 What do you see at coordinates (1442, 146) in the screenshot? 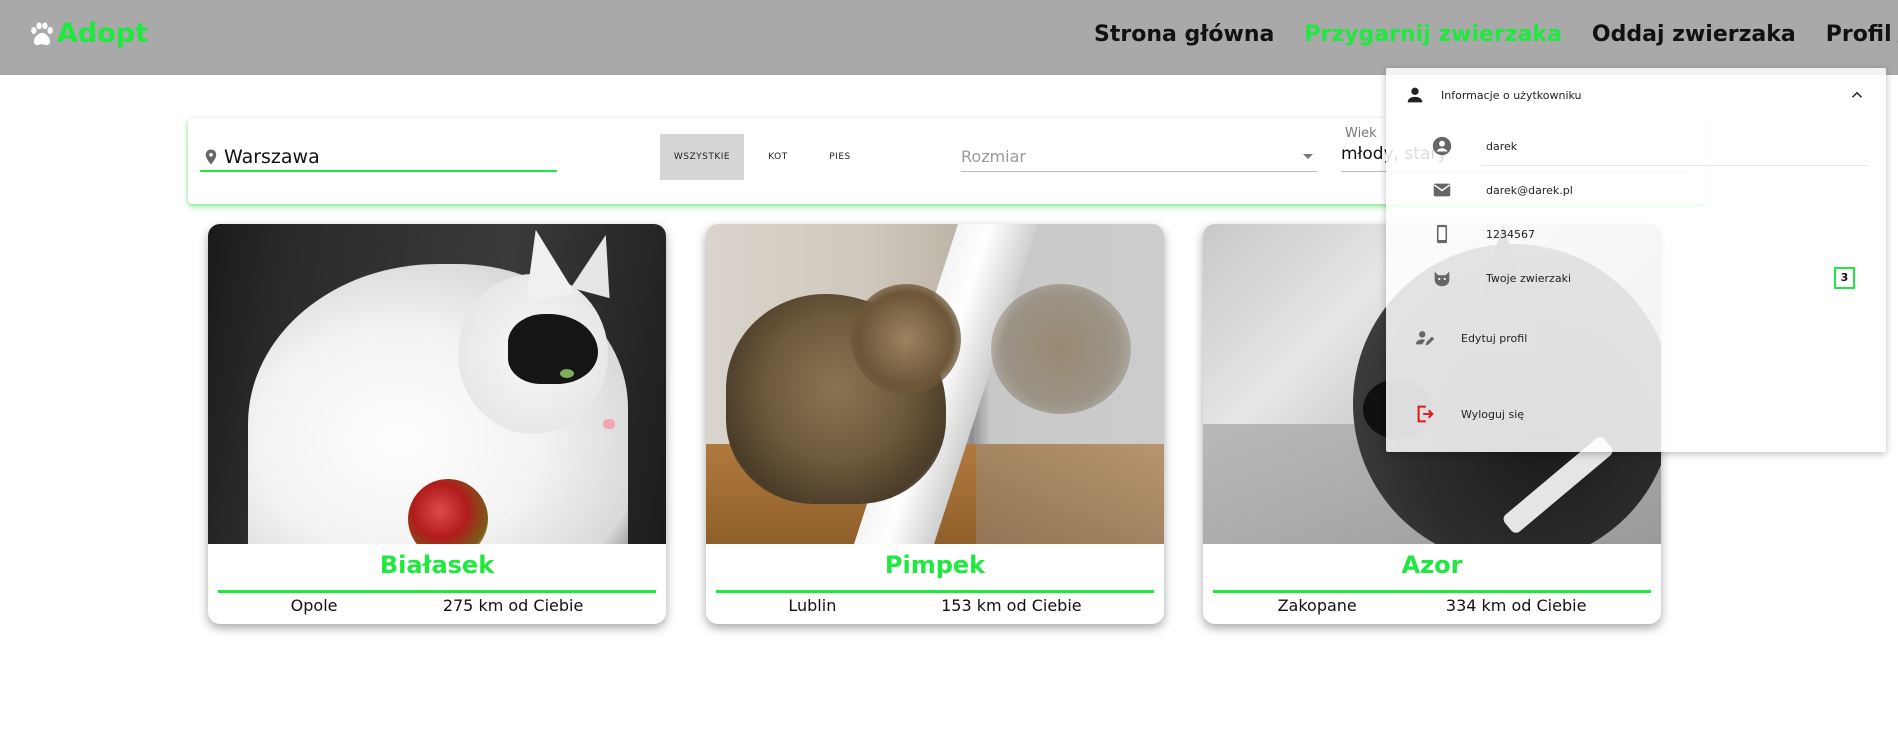
I see `account-circle-icon` at bounding box center [1442, 146].